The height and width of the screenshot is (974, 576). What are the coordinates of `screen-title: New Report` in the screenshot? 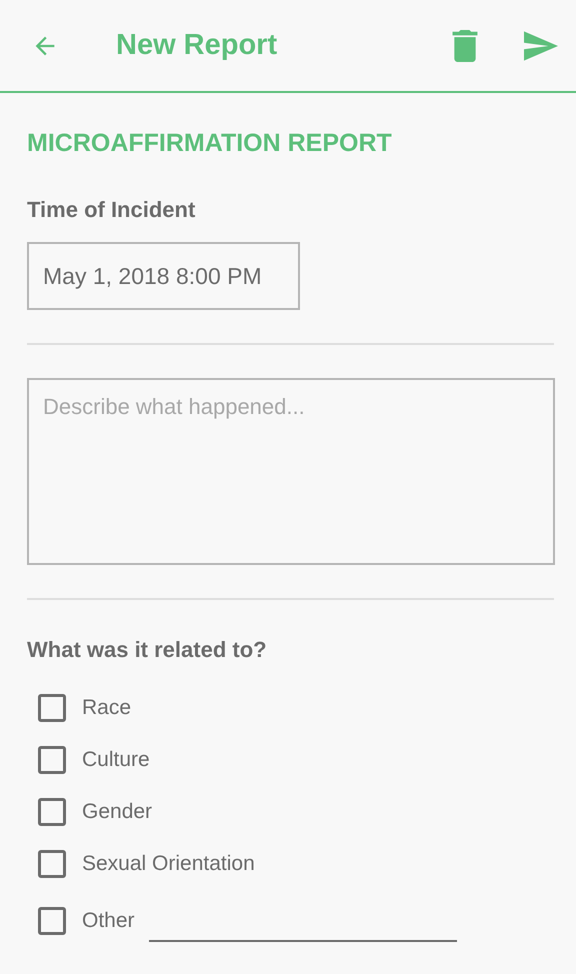 It's located at (197, 45).